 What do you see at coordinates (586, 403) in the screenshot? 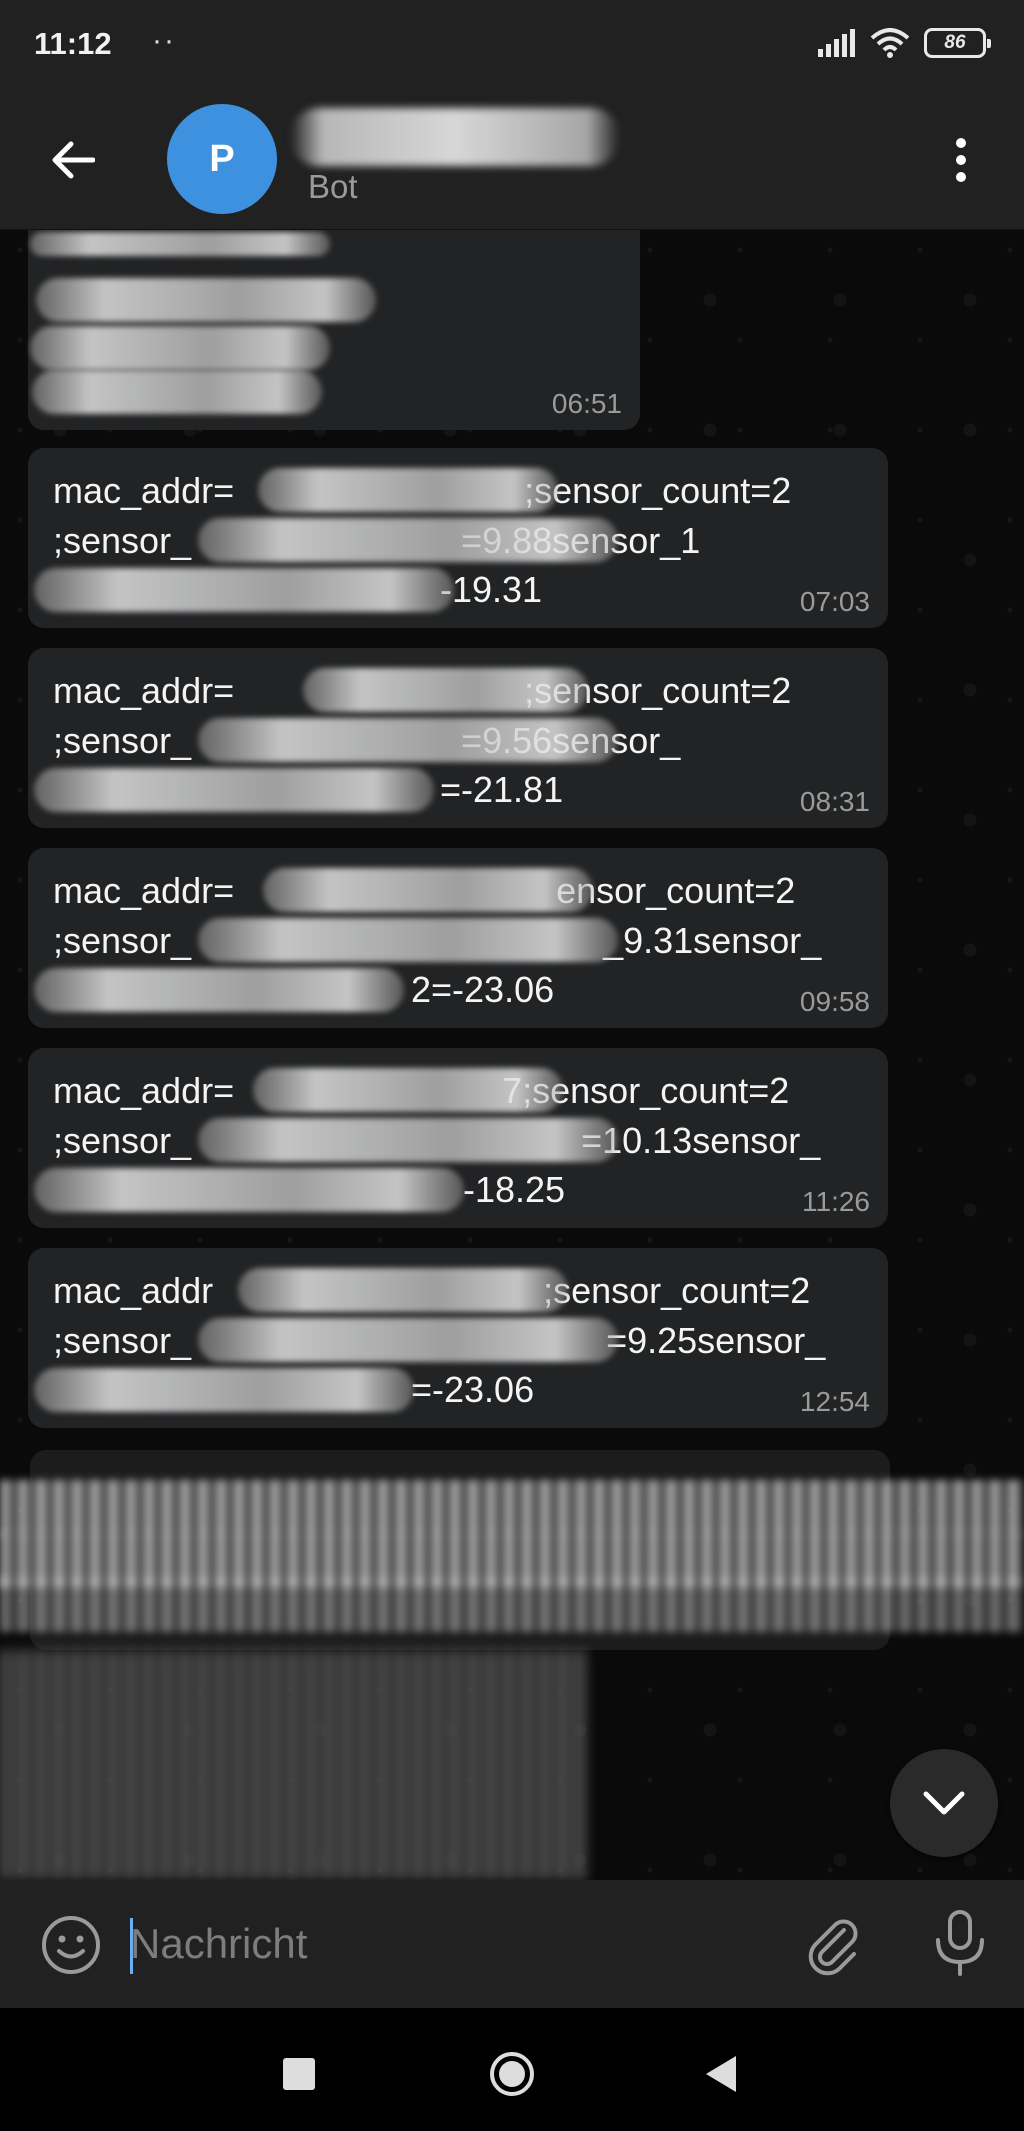
I see `message-time: 06:51` at bounding box center [586, 403].